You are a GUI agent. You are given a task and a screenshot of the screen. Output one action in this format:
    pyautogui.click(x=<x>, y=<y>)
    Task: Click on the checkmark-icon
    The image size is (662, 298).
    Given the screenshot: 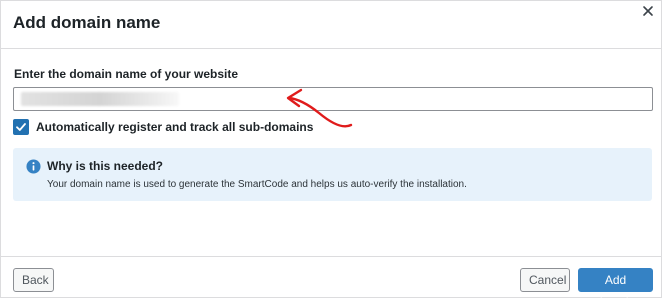 What is the action you would take?
    pyautogui.click(x=21, y=127)
    